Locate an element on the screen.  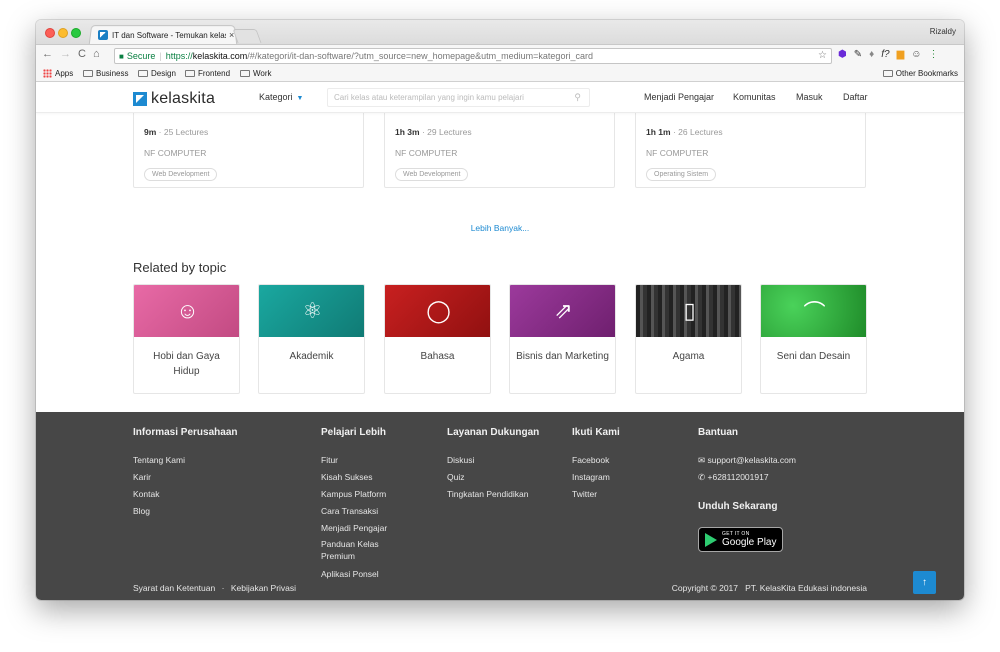
extension-hexagon-icon: ⬢ is located at coordinates (842, 54).